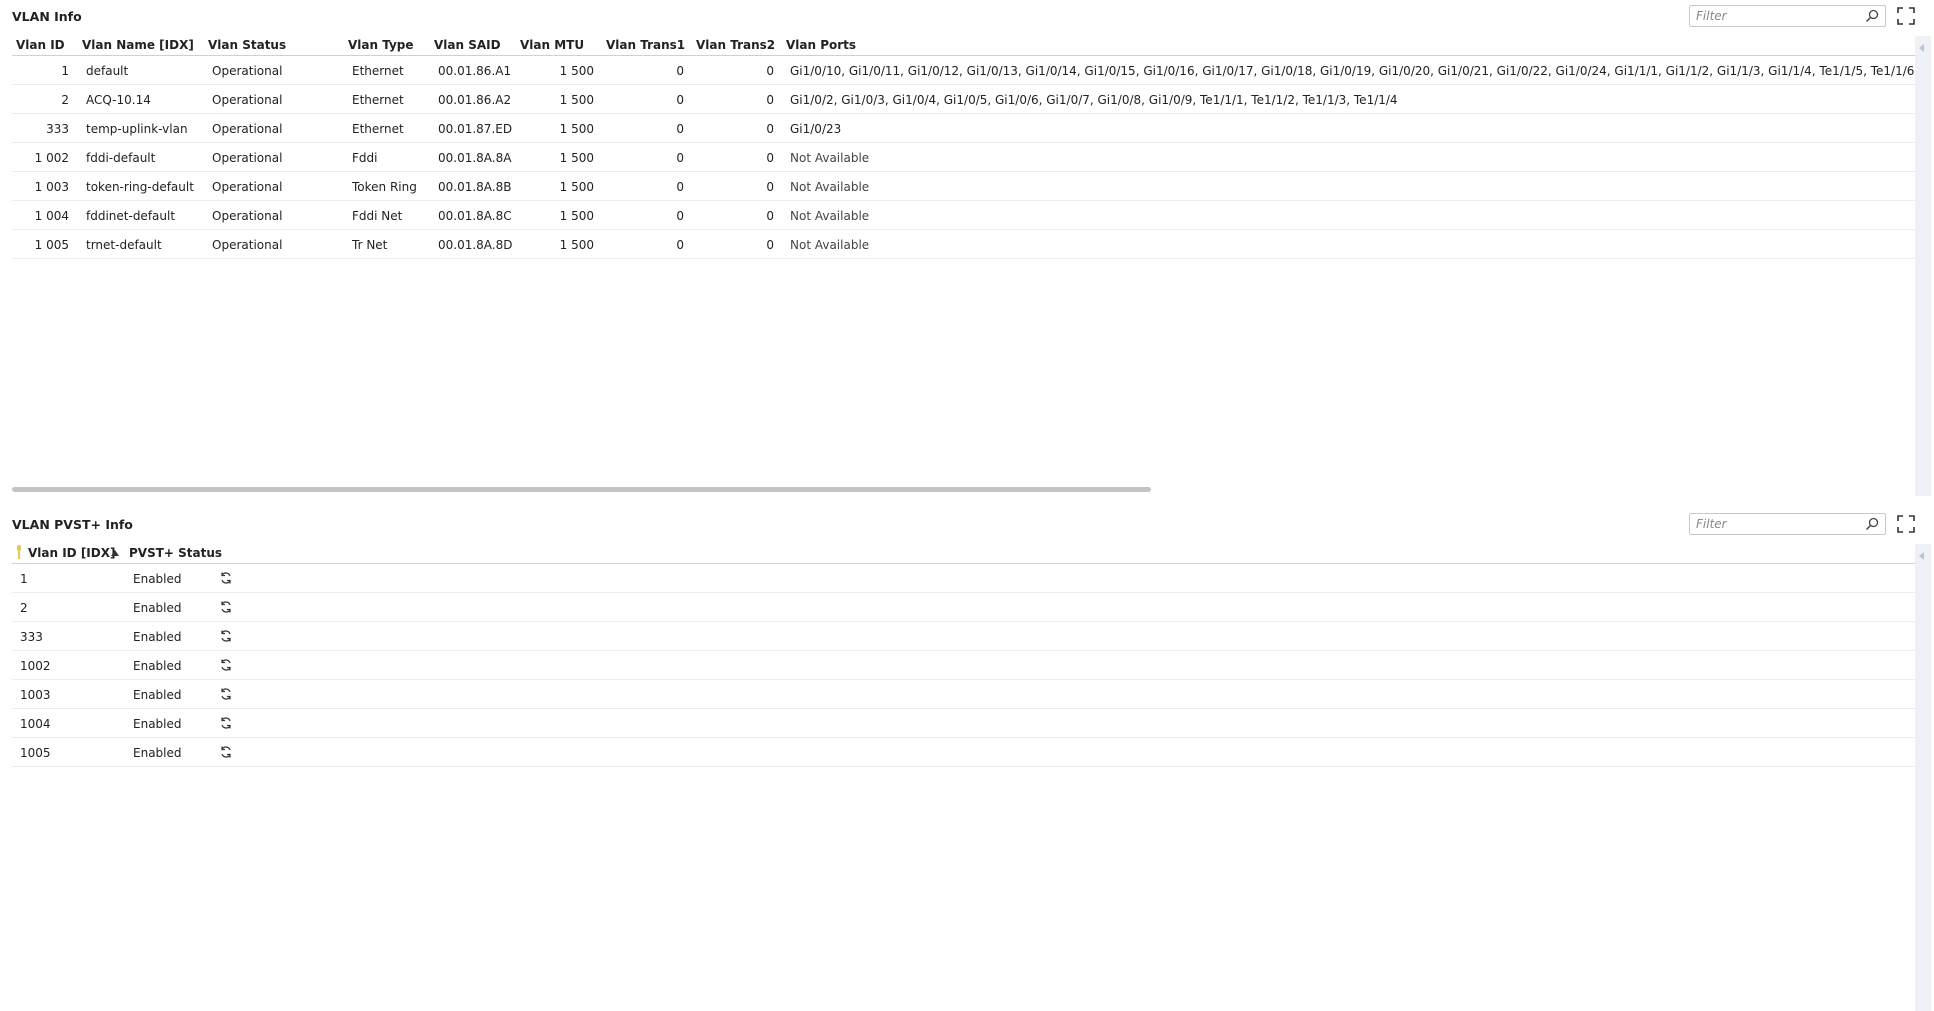 This screenshot has height=1011, width=1934. What do you see at coordinates (370, 245) in the screenshot?
I see `cell-vlan-type: Tr Net` at bounding box center [370, 245].